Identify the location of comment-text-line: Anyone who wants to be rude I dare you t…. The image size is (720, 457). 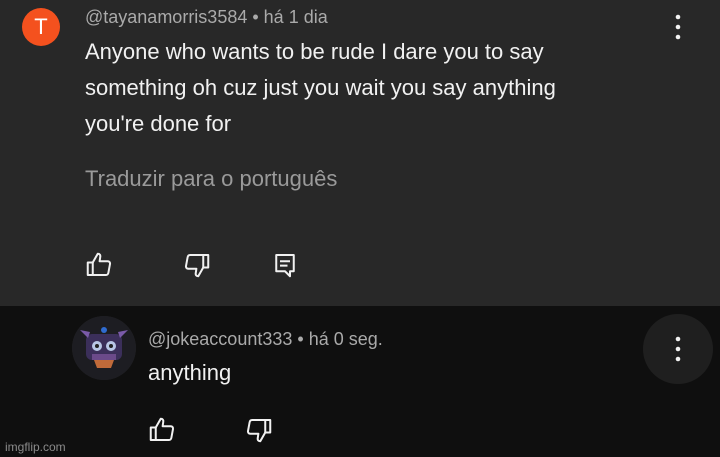
(314, 51).